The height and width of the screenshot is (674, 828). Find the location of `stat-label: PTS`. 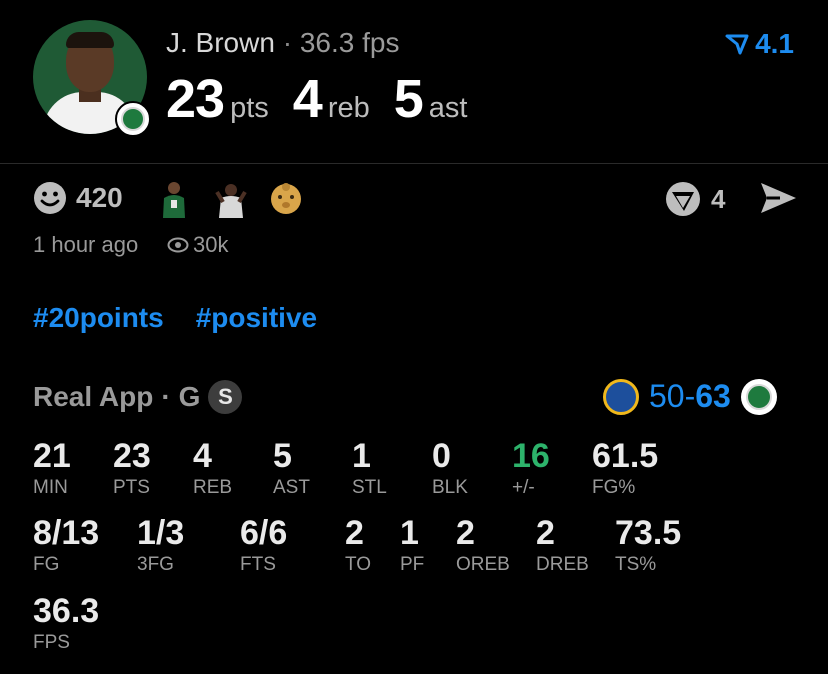

stat-label: PTS is located at coordinates (131, 487).